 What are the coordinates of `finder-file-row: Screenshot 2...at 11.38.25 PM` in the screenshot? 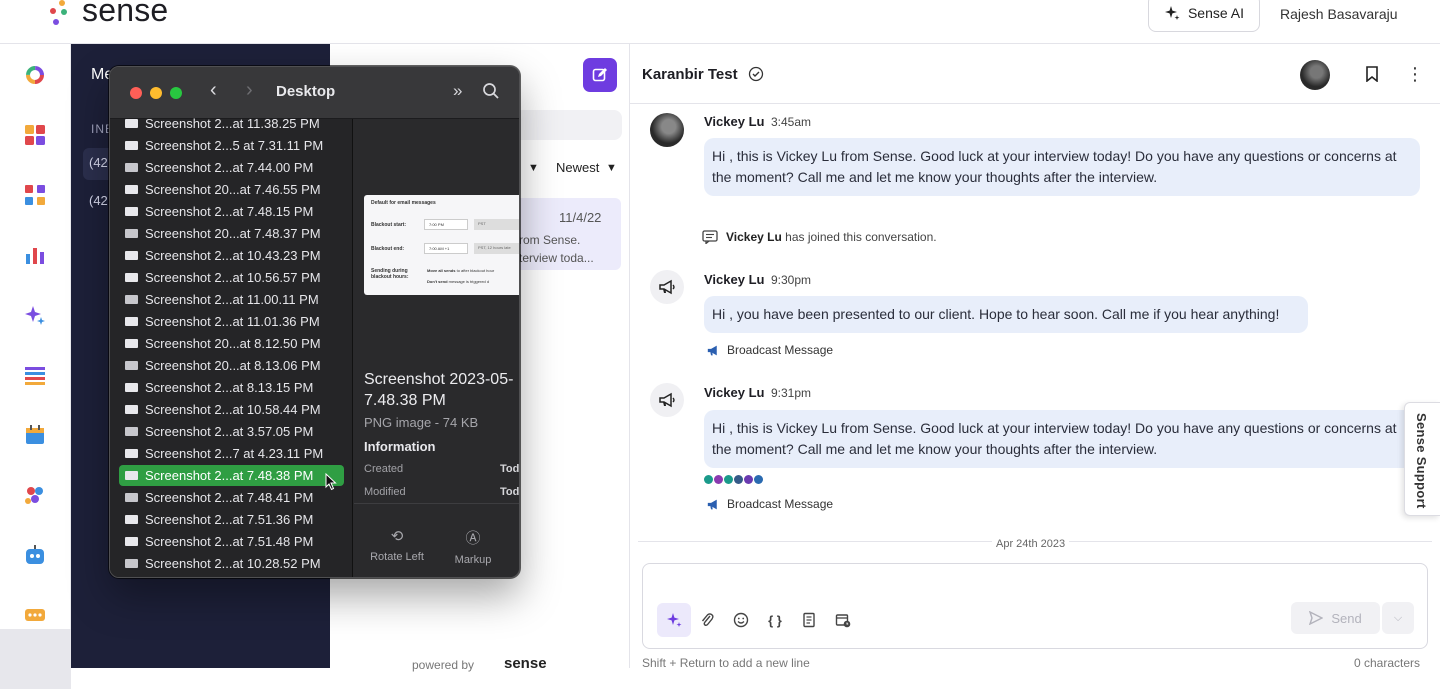 It's located at (231, 123).